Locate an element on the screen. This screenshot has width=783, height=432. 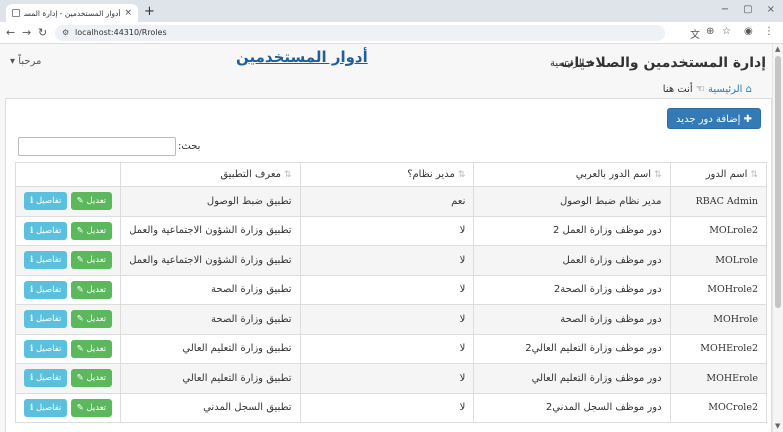
nav-home-link: ⌂ الرئيسية is located at coordinates (572, 63).